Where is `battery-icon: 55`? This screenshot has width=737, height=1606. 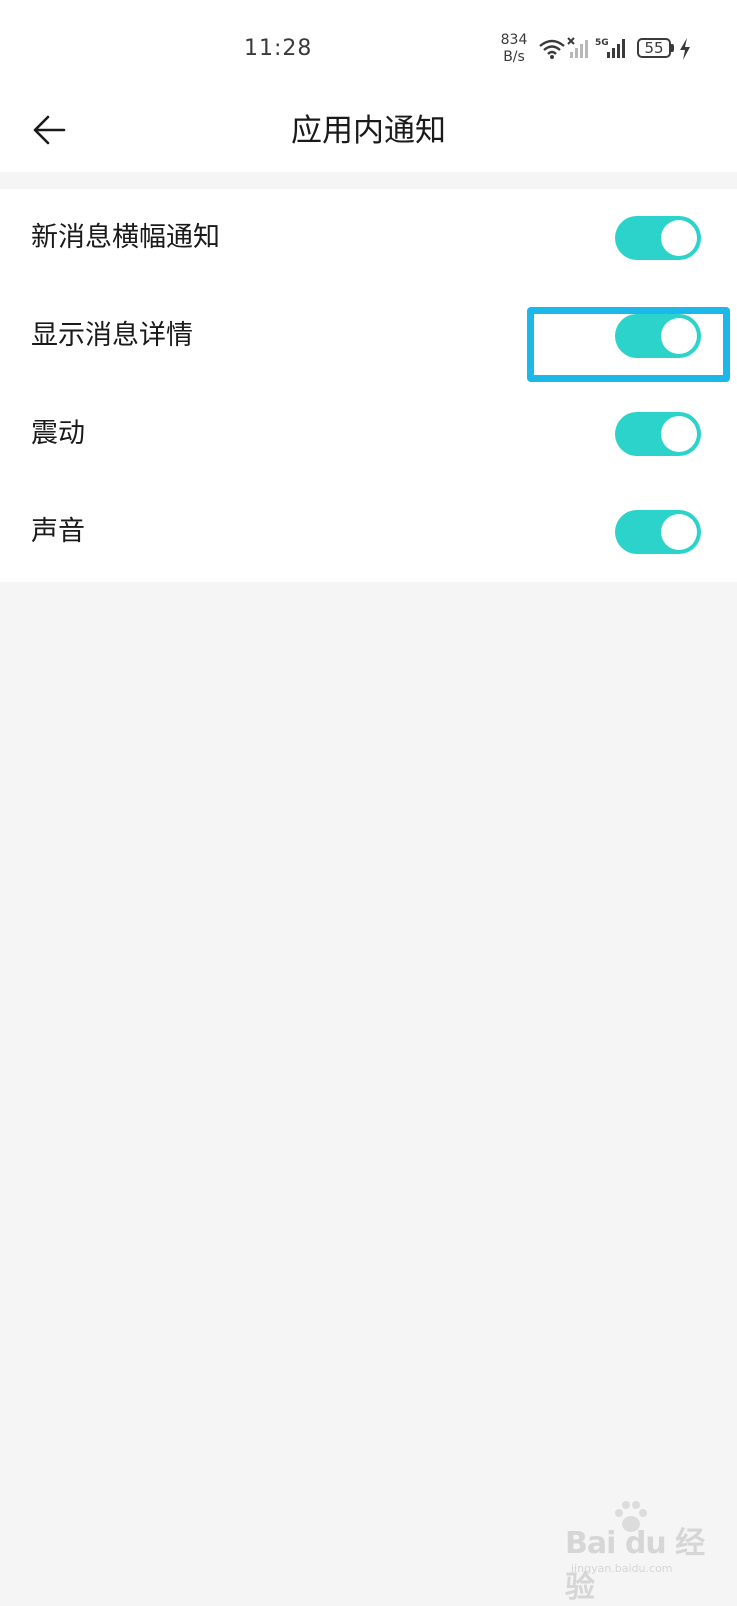 battery-icon: 55 is located at coordinates (654, 48).